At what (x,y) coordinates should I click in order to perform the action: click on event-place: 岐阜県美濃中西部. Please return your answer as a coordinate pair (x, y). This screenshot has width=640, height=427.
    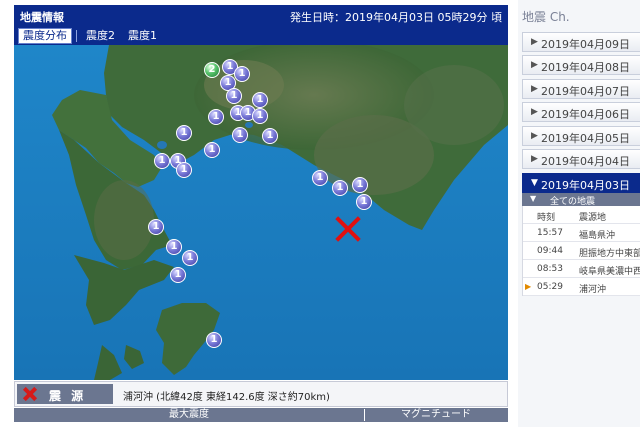
    Looking at the image, I should click on (609, 272).